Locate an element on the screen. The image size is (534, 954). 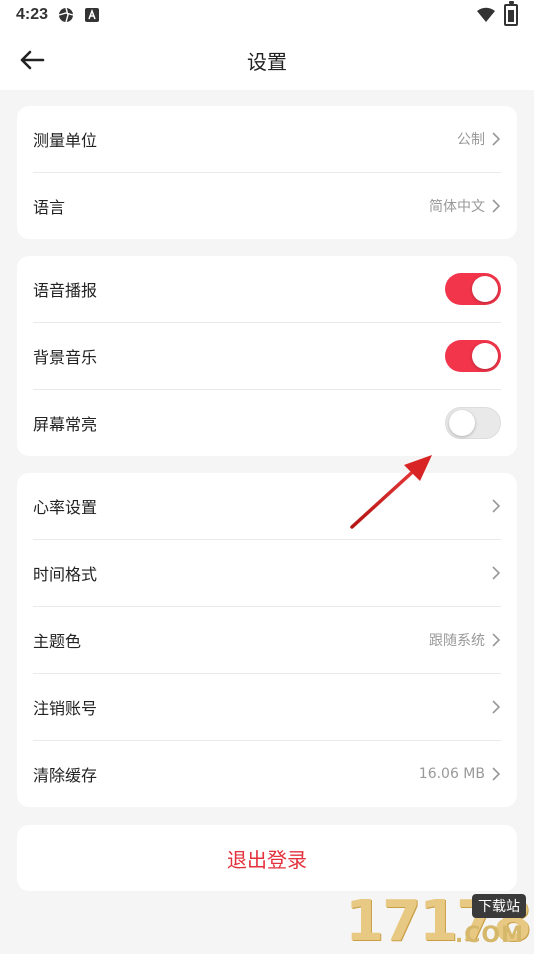
row-label: 背景音乐 is located at coordinates (65, 357).